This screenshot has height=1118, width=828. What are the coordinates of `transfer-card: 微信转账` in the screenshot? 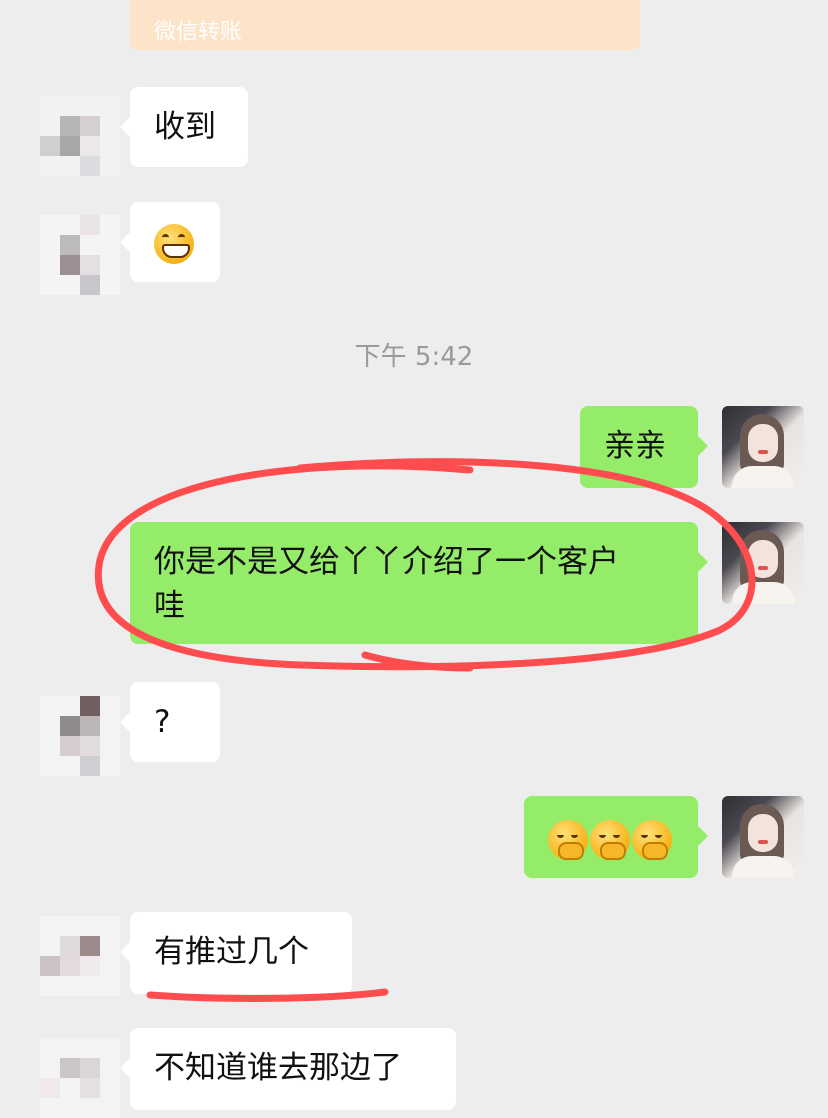 It's located at (385, 25).